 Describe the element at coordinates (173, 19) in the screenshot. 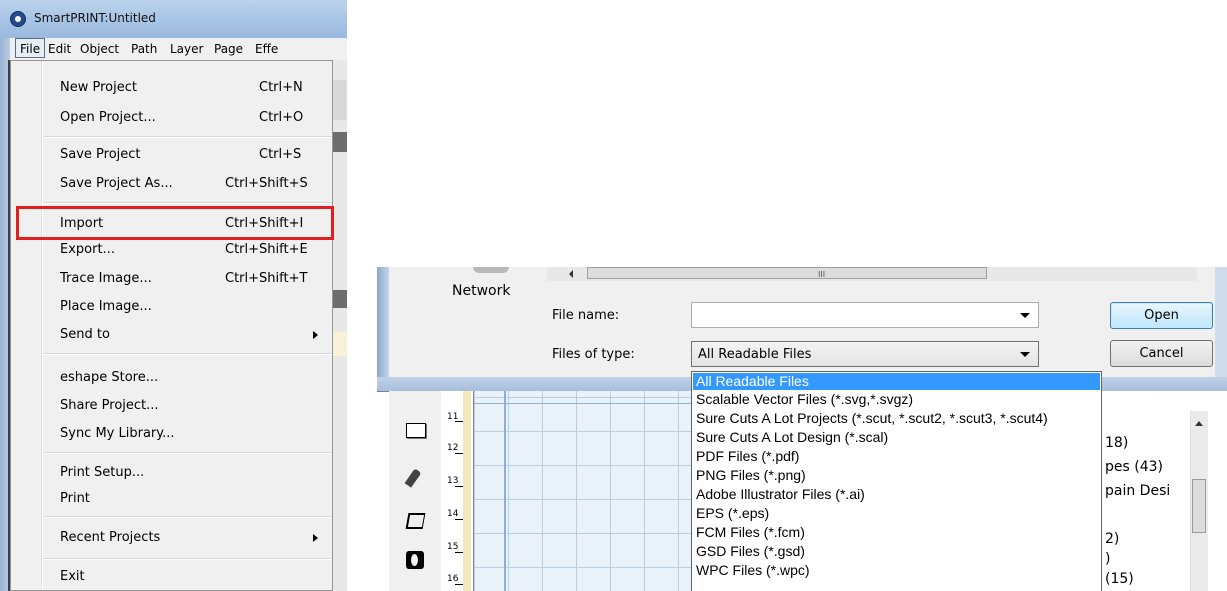

I see `title-bar: SmartPRINT:Untitled` at that location.